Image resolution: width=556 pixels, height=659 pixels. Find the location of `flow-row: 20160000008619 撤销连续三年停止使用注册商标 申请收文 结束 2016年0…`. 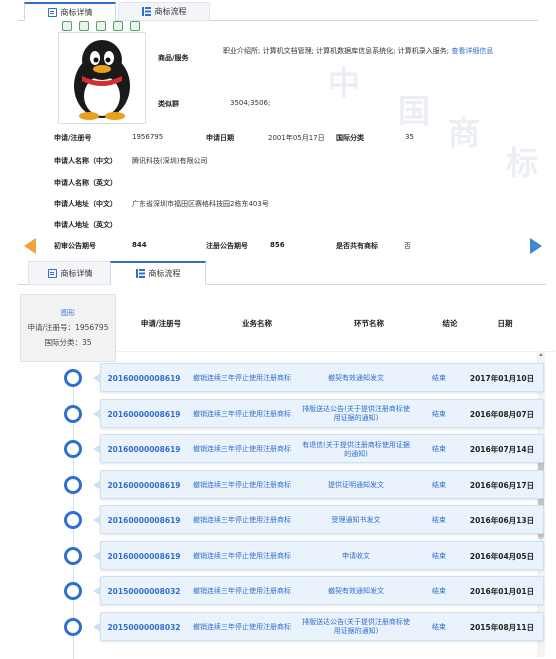

flow-row: 20160000008619 撤销连续三年停止使用注册商标 申请收文 结束 2016年0… is located at coordinates (318, 555).